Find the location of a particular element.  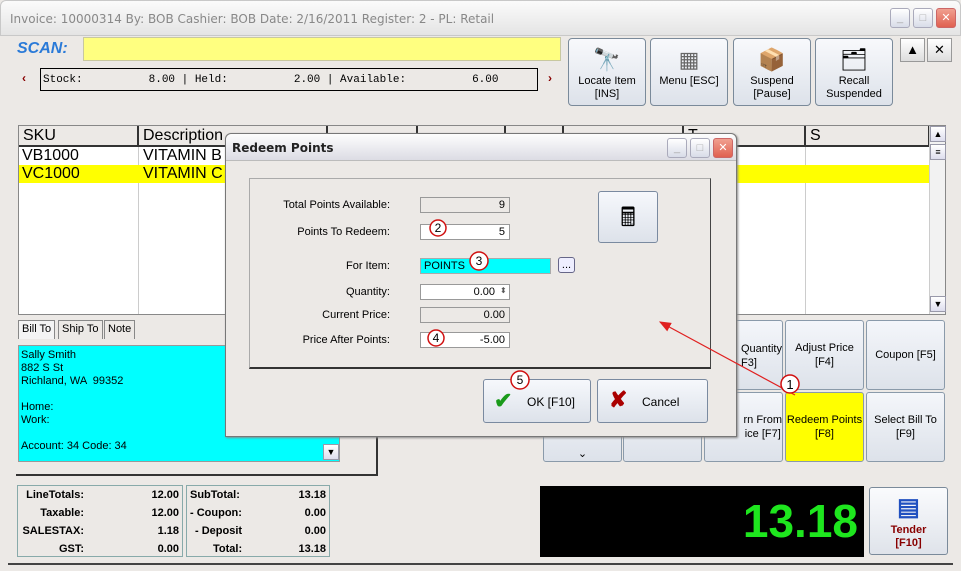

svg-text: 5 is located at coordinates (520, 380).